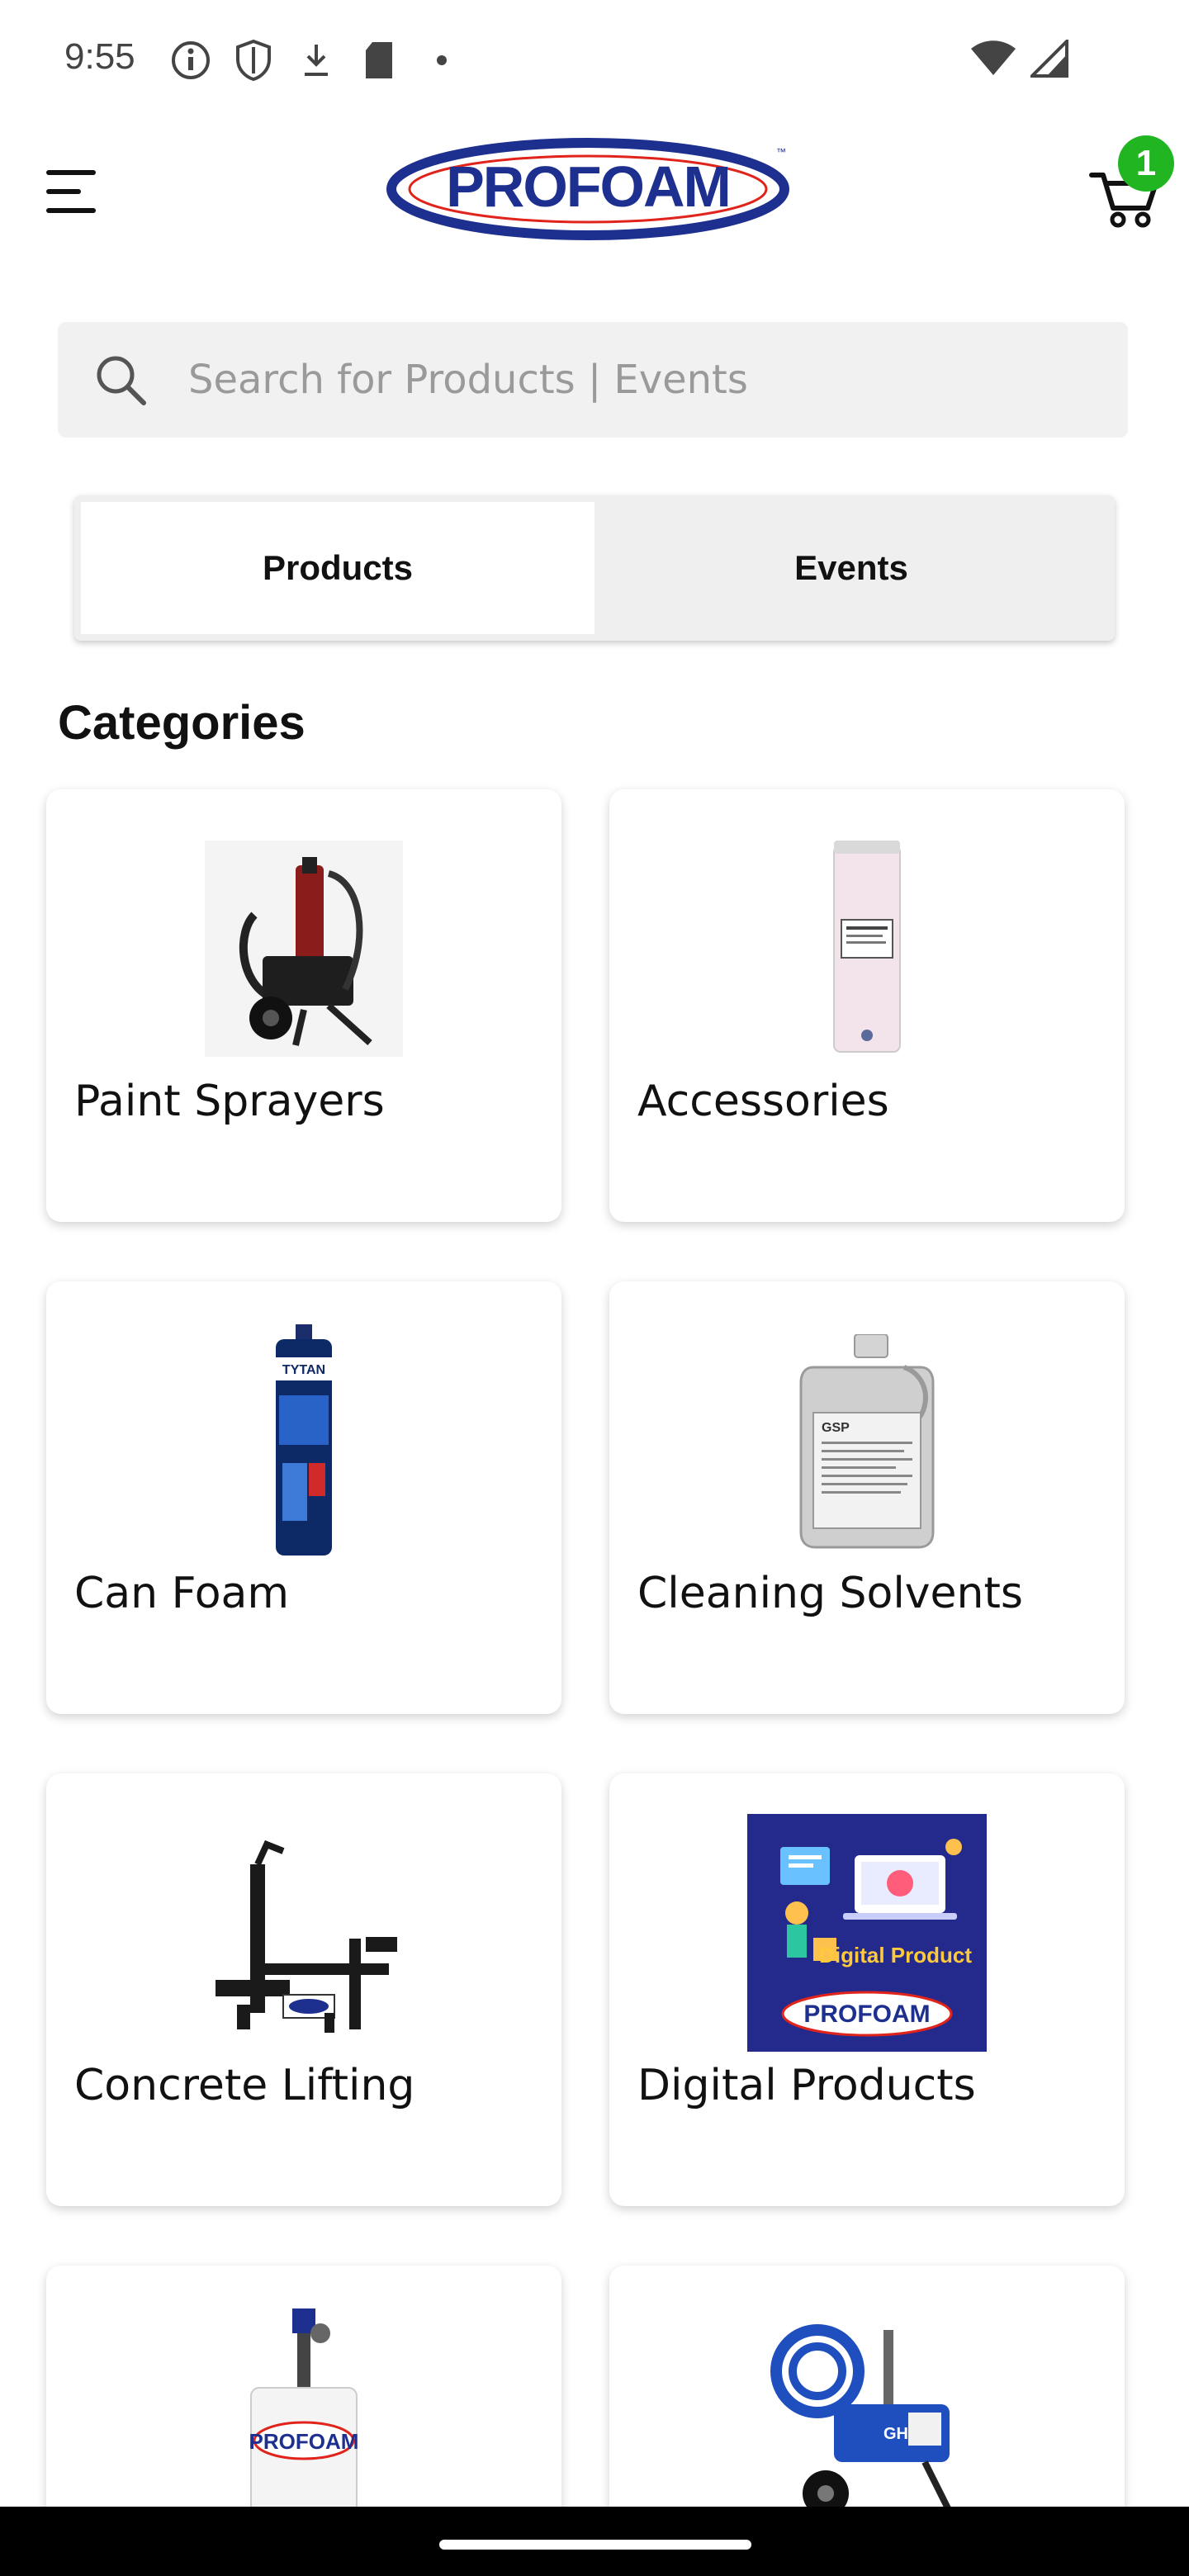 This screenshot has width=1189, height=2576. I want to click on digital-product-image: Digital Product PROFOAM, so click(867, 1933).